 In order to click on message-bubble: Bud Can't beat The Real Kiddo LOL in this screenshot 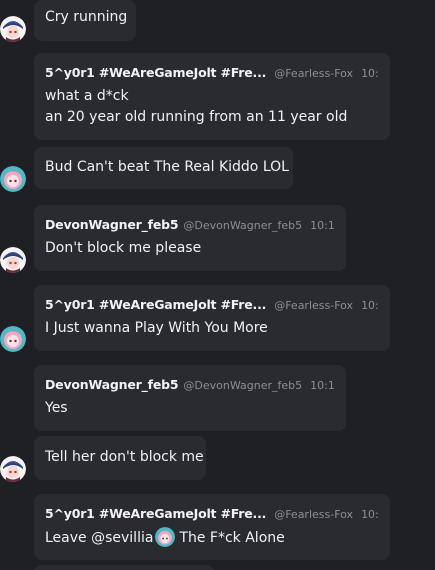, I will do `click(163, 168)`.